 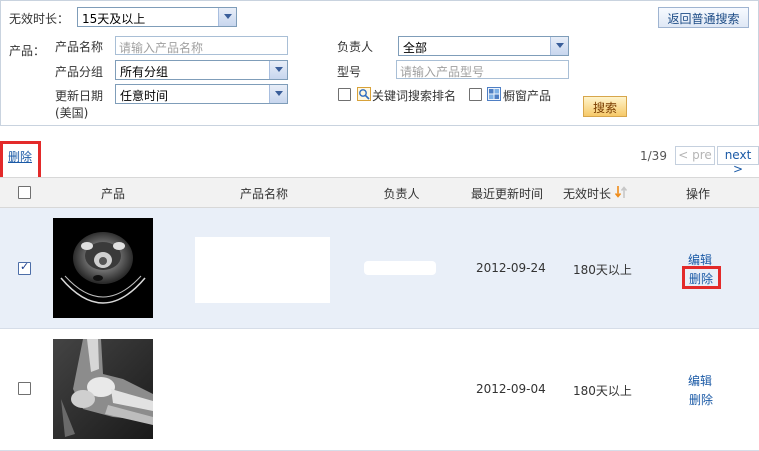 What do you see at coordinates (414, 96) in the screenshot?
I see `keyword-rank-label: 关键词搜索排名` at bounding box center [414, 96].